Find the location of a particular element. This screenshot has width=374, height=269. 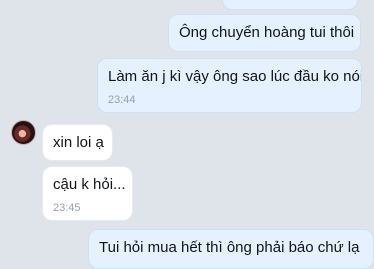

message-bubble-received: xin loi ạ is located at coordinates (77, 142).